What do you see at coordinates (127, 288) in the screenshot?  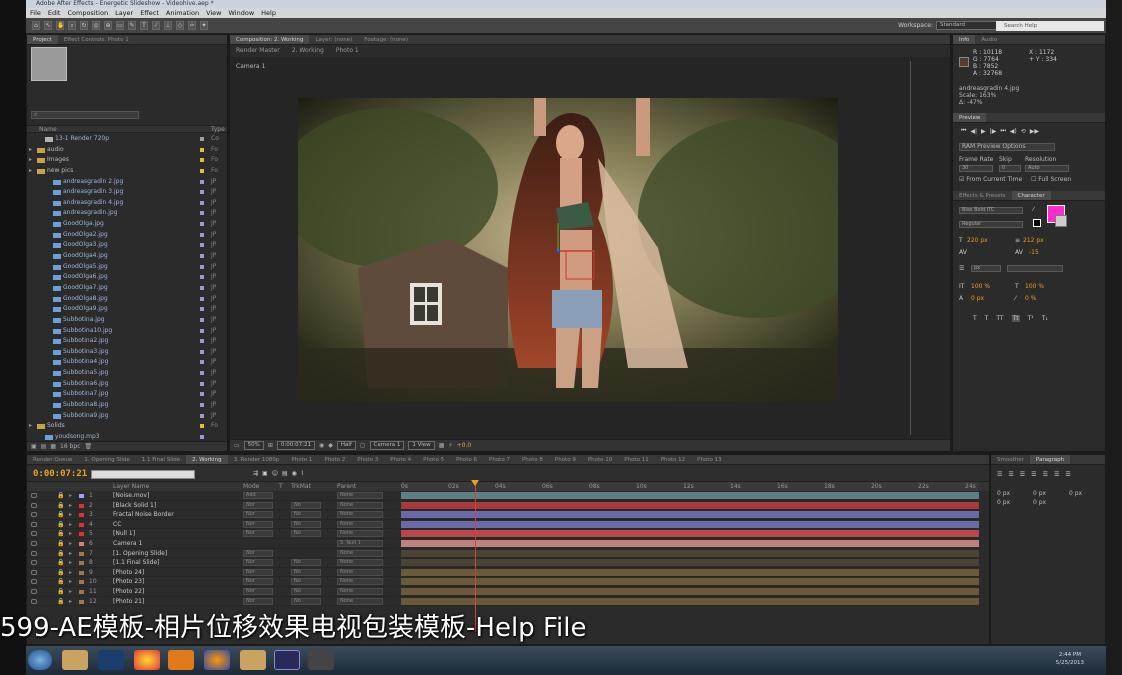 I see `project-item: GoodOlga7.jpg JP` at bounding box center [127, 288].